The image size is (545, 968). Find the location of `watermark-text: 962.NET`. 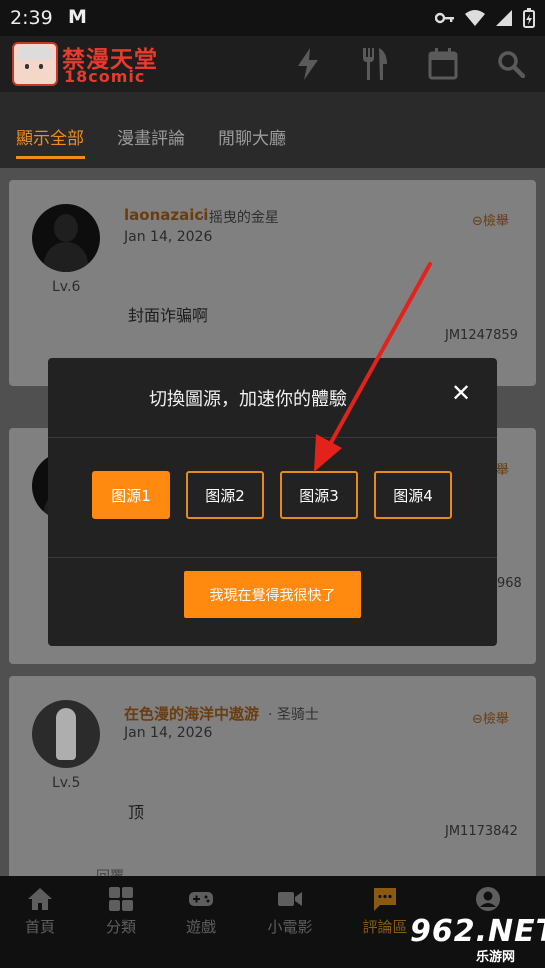

watermark-text: 962.NET is located at coordinates (477, 931).